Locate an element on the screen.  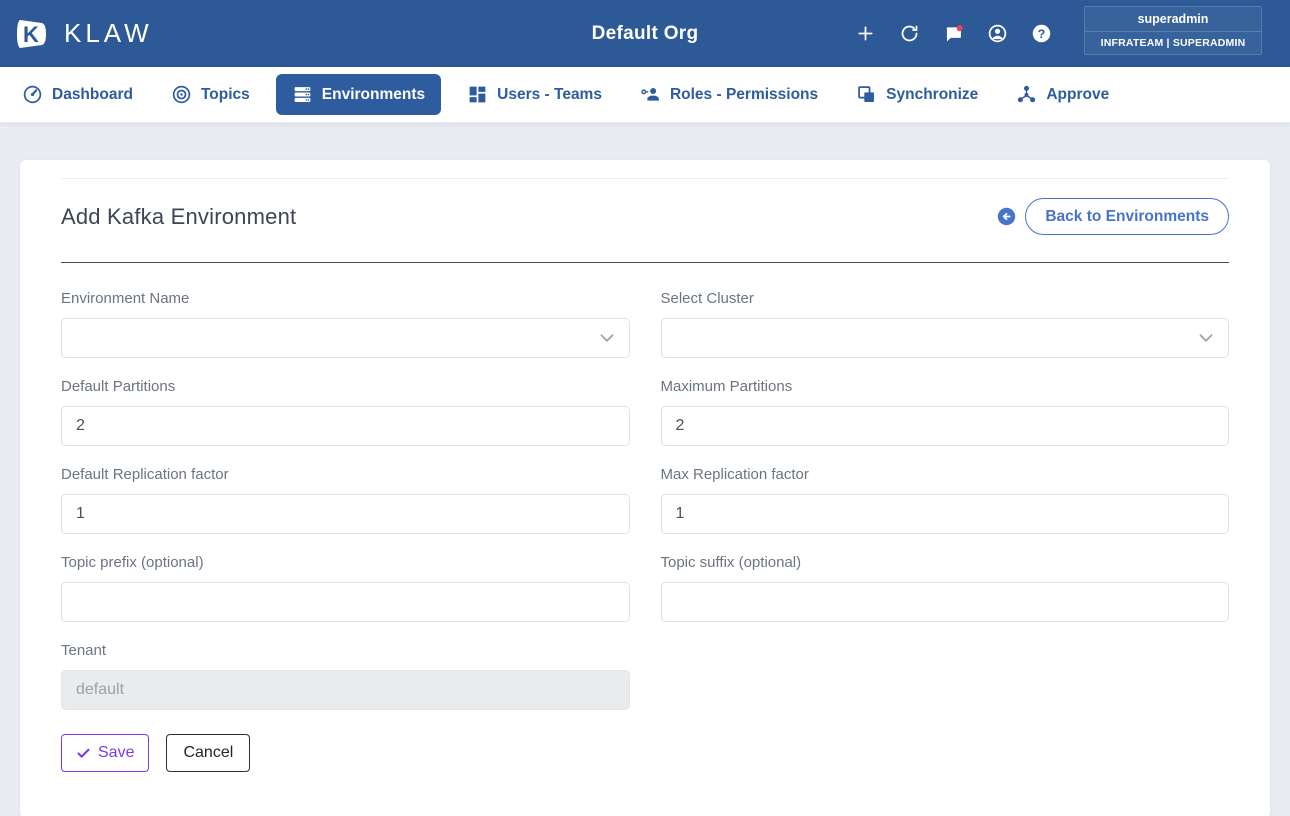
brand-name: KLAW is located at coordinates (108, 33).